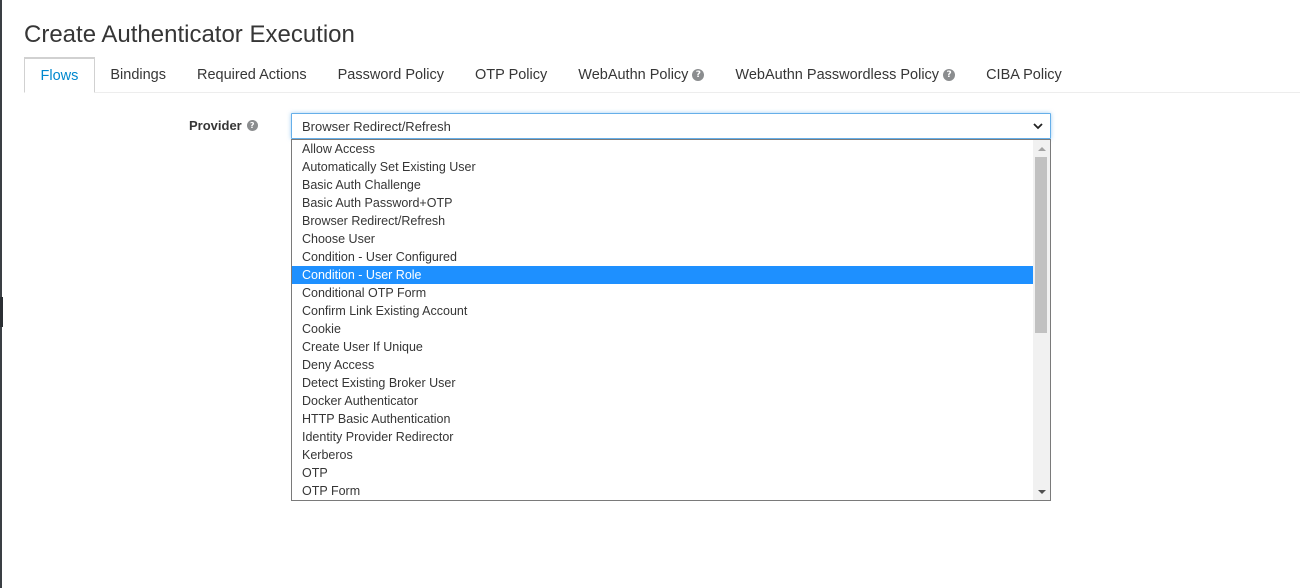 The image size is (1300, 588). I want to click on tab-label: Required Actions, so click(252, 74).